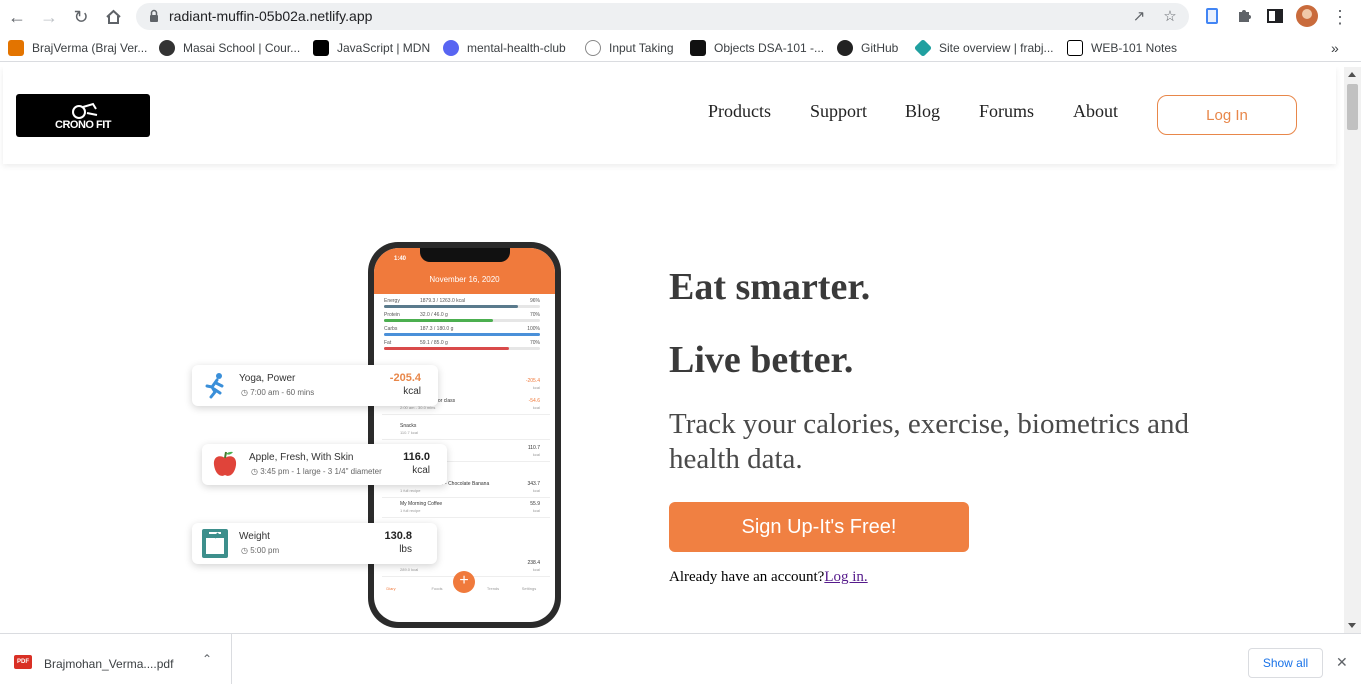  Describe the element at coordinates (845, 577) in the screenshot. I see `login-link: Log in.` at that location.